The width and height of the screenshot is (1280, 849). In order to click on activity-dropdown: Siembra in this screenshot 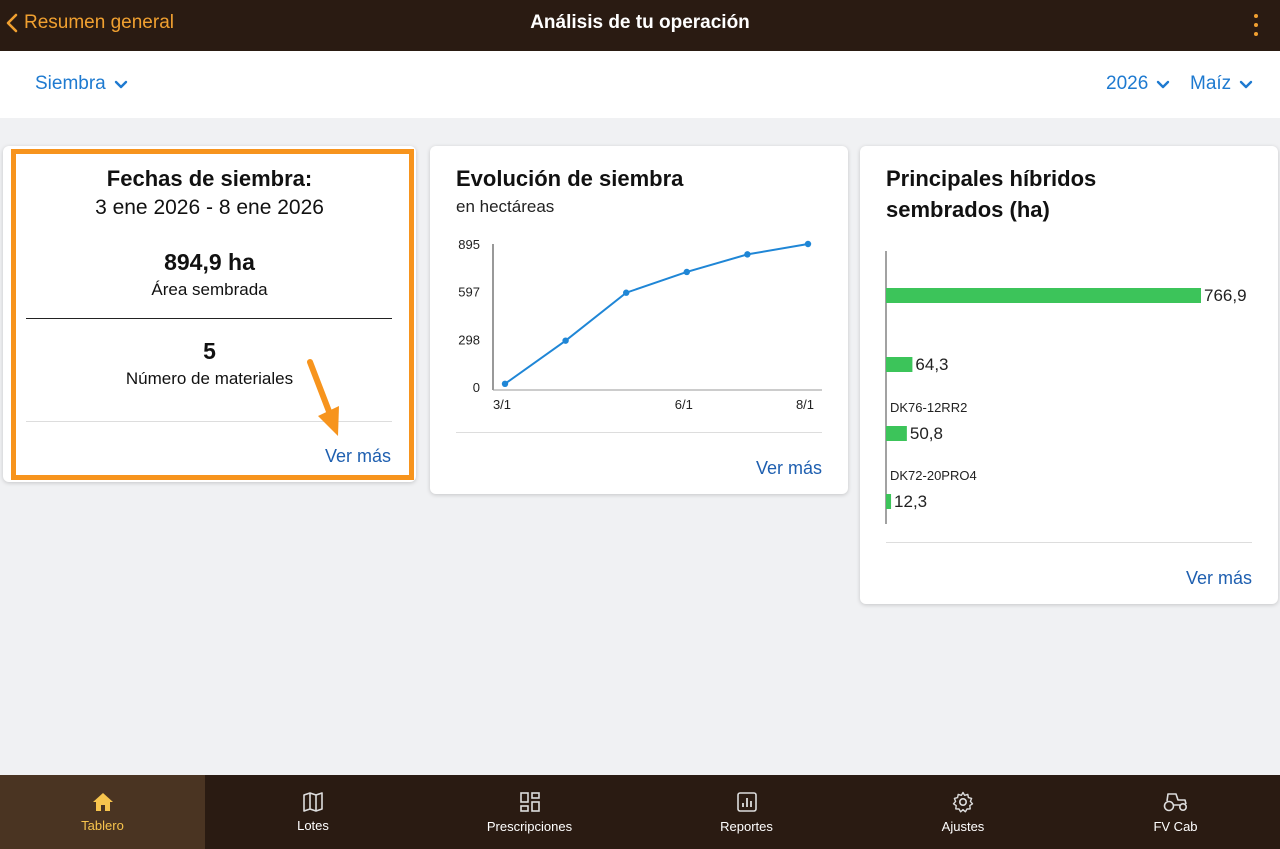, I will do `click(81, 84)`.